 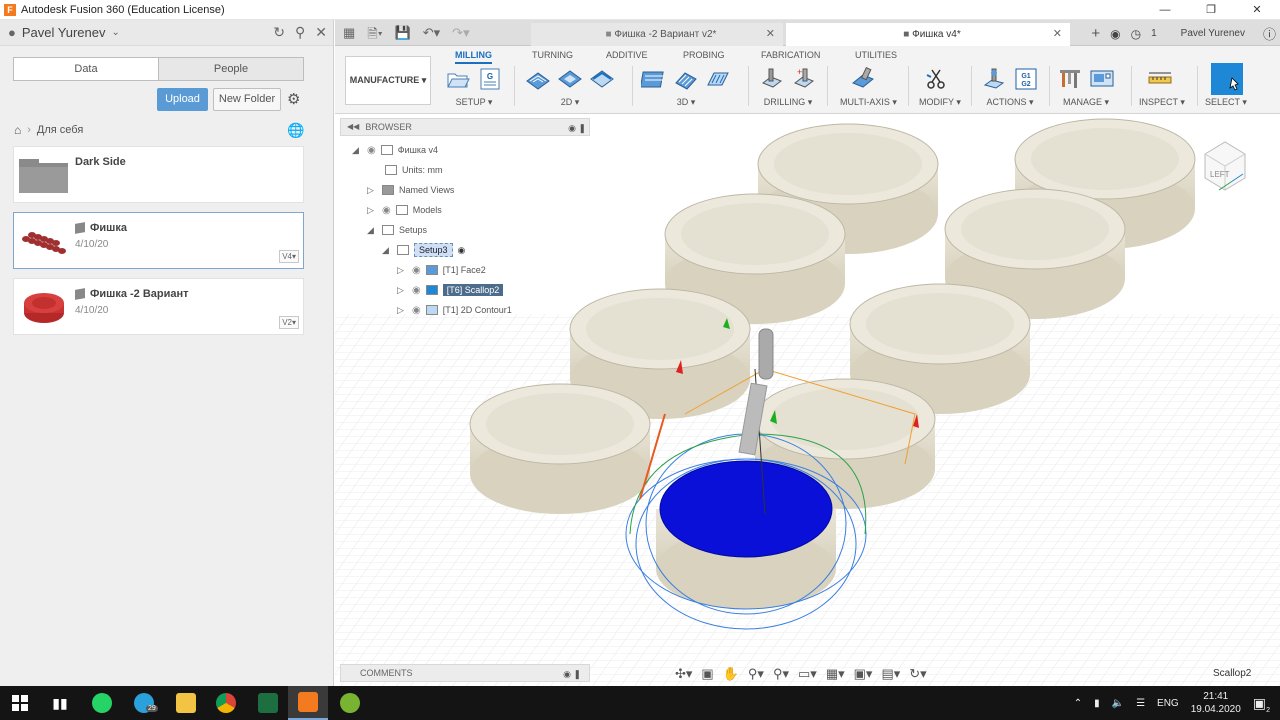 What do you see at coordinates (552, 55) in the screenshot?
I see `tab-turning: TURNING` at bounding box center [552, 55].